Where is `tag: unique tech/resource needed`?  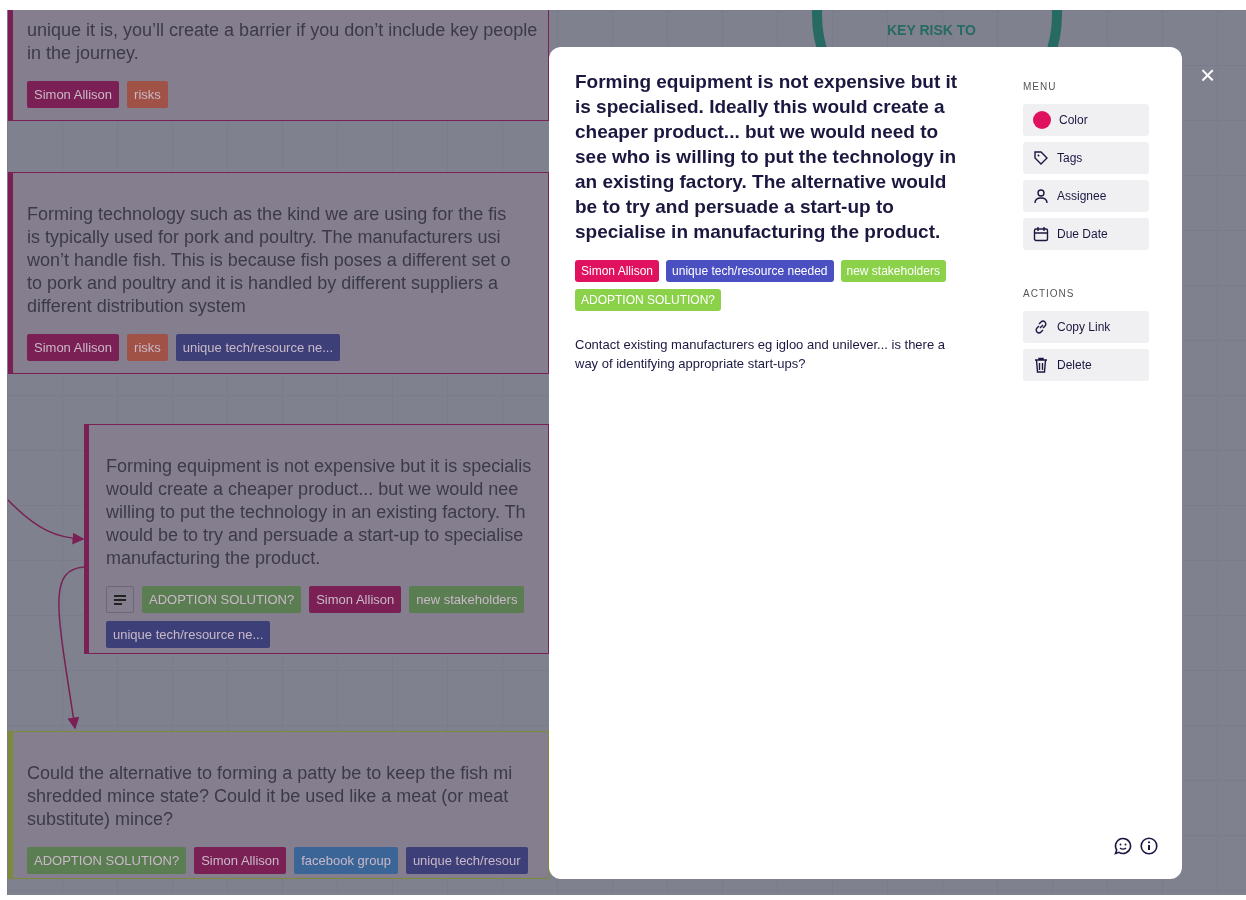
tag: unique tech/resource needed is located at coordinates (750, 271).